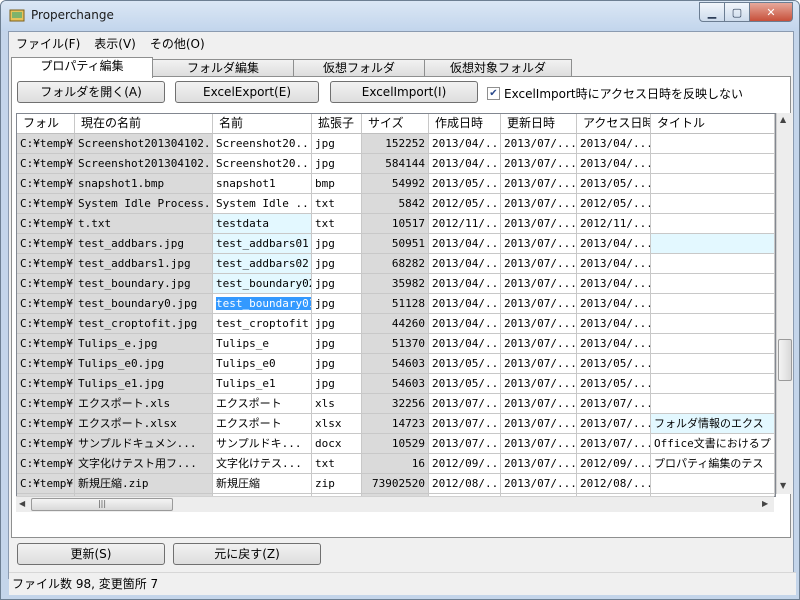 The width and height of the screenshot is (800, 600). Describe the element at coordinates (144, 224) in the screenshot. I see `table-cell: t.txt` at that location.